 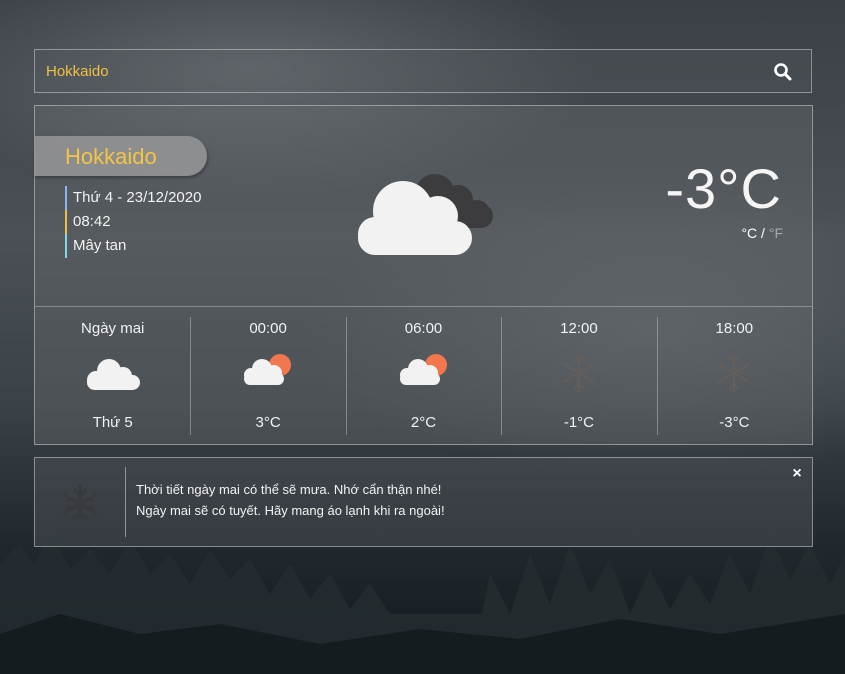 What do you see at coordinates (112, 422) in the screenshot?
I see `forecast-value: Thứ 5` at bounding box center [112, 422].